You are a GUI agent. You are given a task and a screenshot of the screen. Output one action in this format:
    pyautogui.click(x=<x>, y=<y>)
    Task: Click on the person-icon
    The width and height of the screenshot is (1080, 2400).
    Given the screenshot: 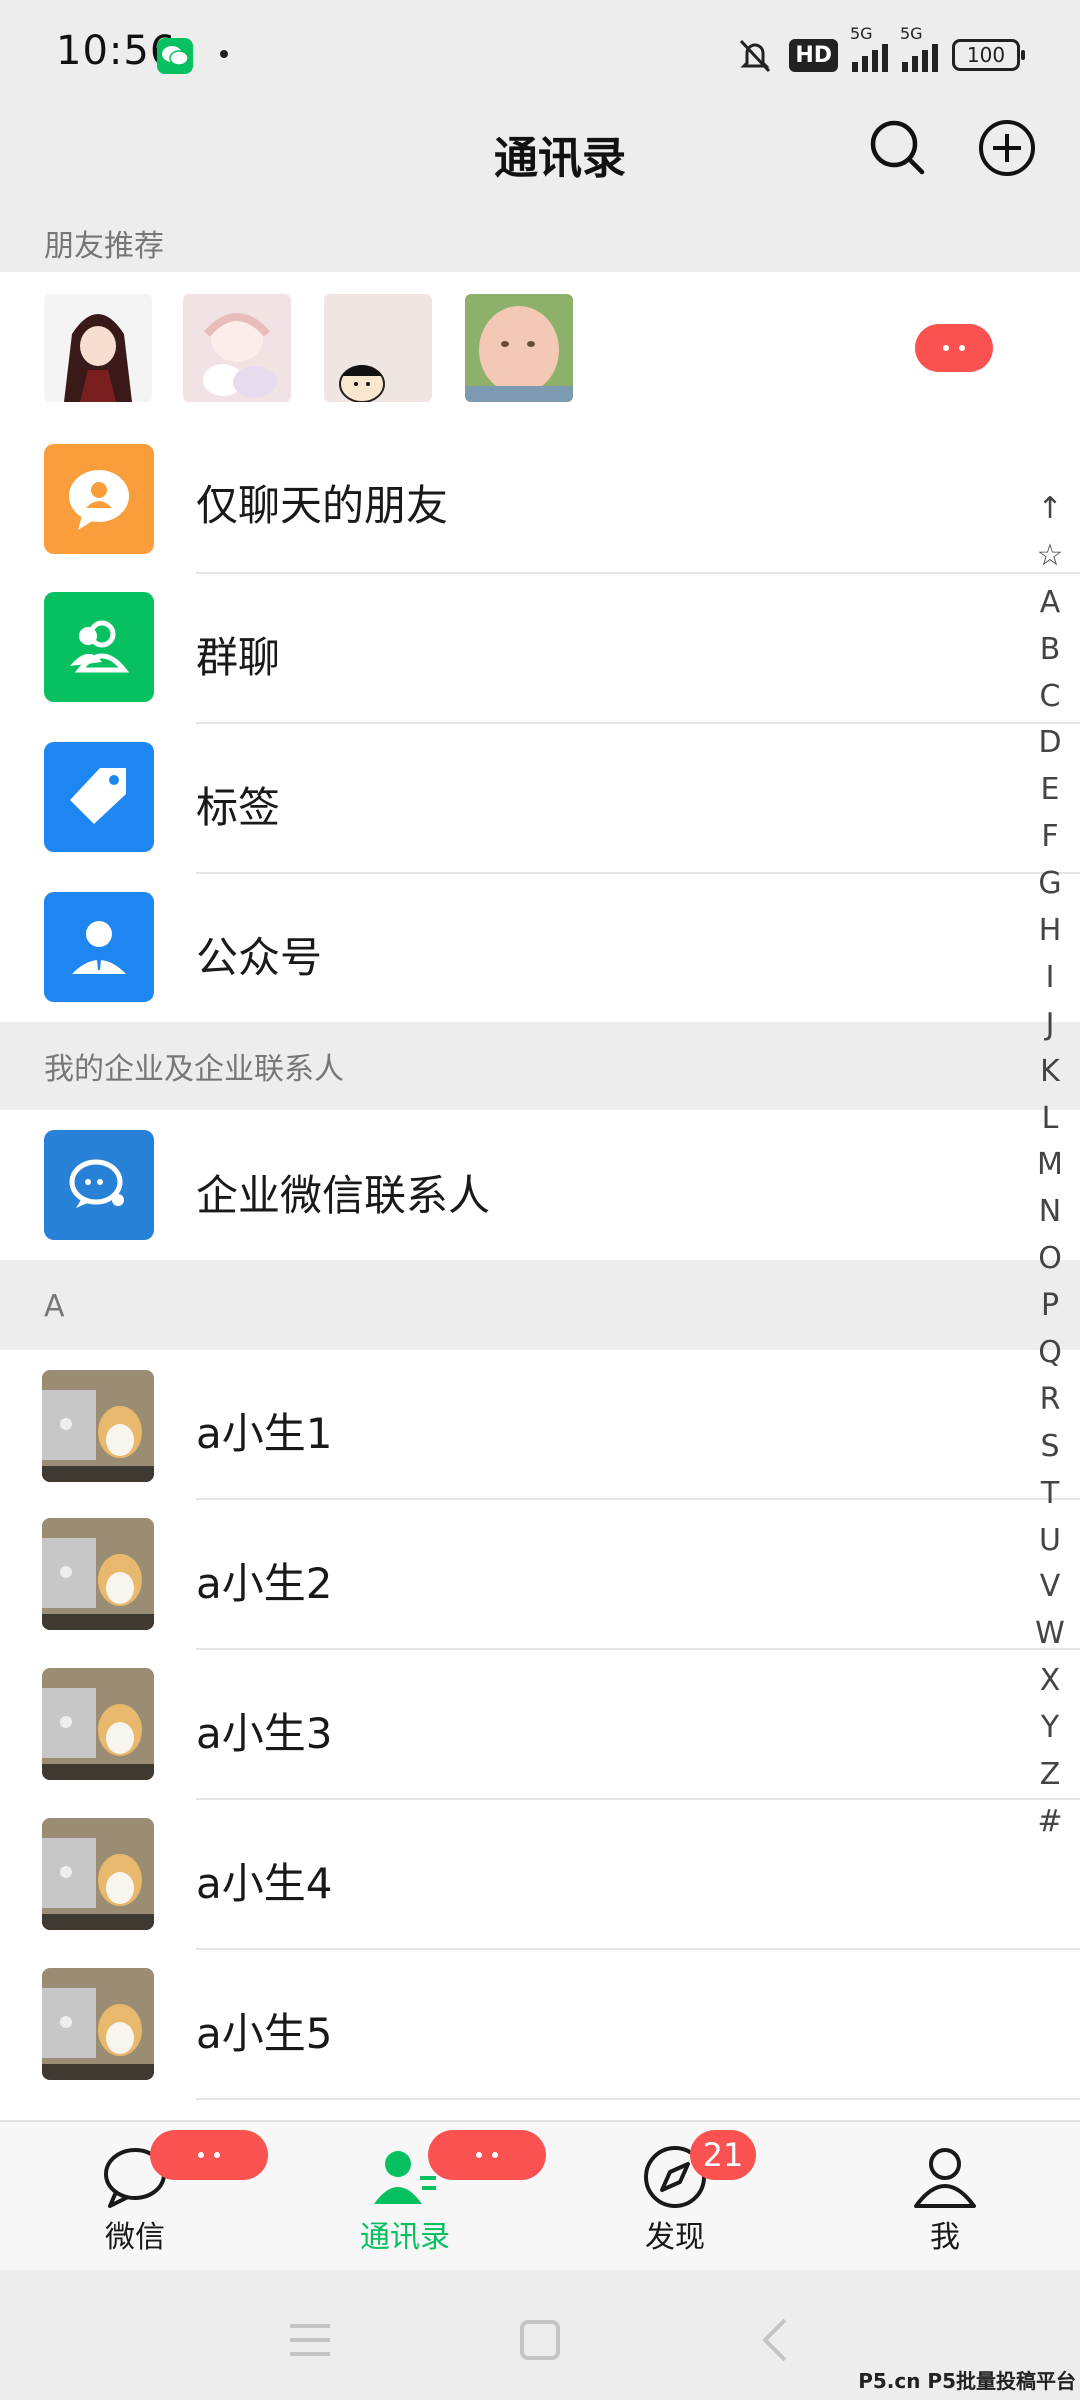 What is the action you would take?
    pyautogui.click(x=945, y=2178)
    